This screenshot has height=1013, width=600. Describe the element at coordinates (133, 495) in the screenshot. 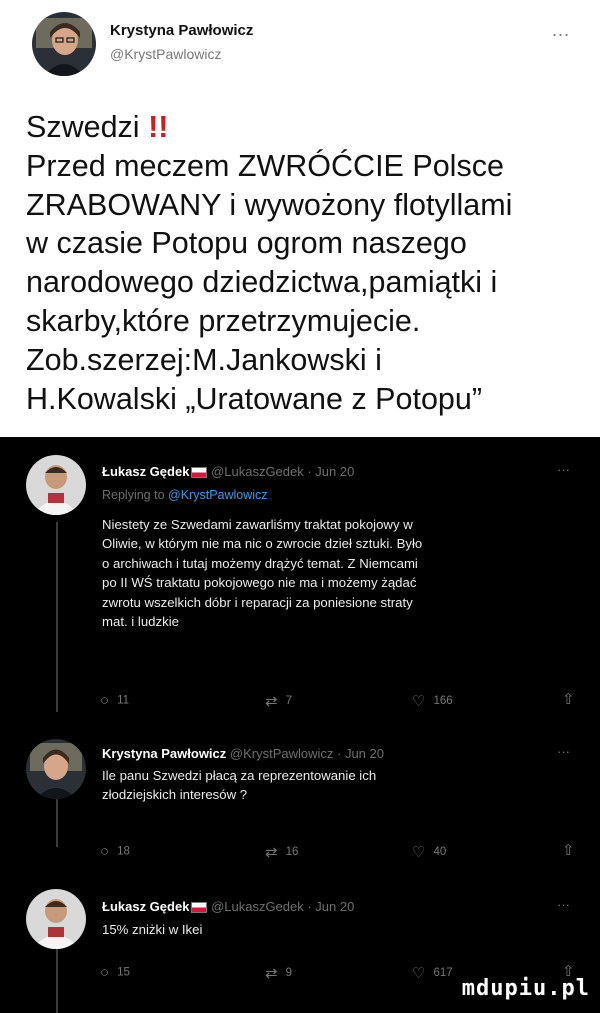

I see `replying-prefix: Replying to` at that location.